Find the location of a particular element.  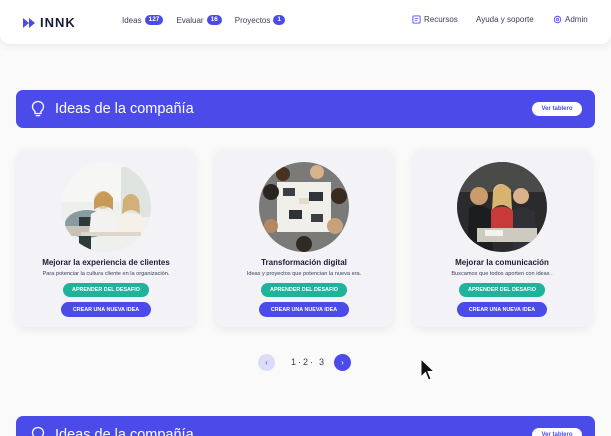

nav-label: Evaluar is located at coordinates (190, 20).